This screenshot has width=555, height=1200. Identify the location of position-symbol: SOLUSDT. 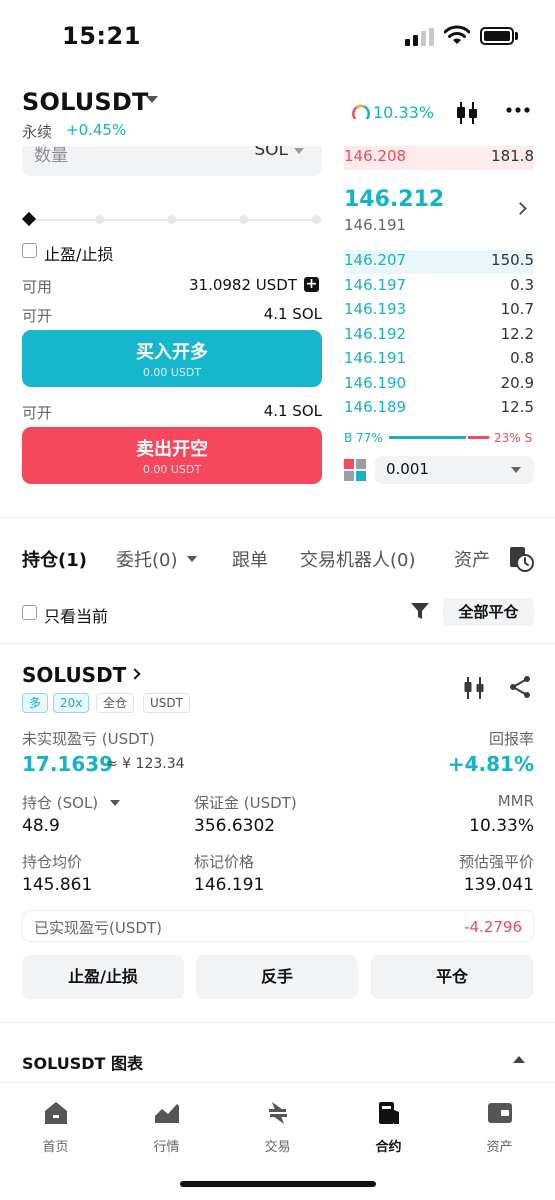
(74, 675).